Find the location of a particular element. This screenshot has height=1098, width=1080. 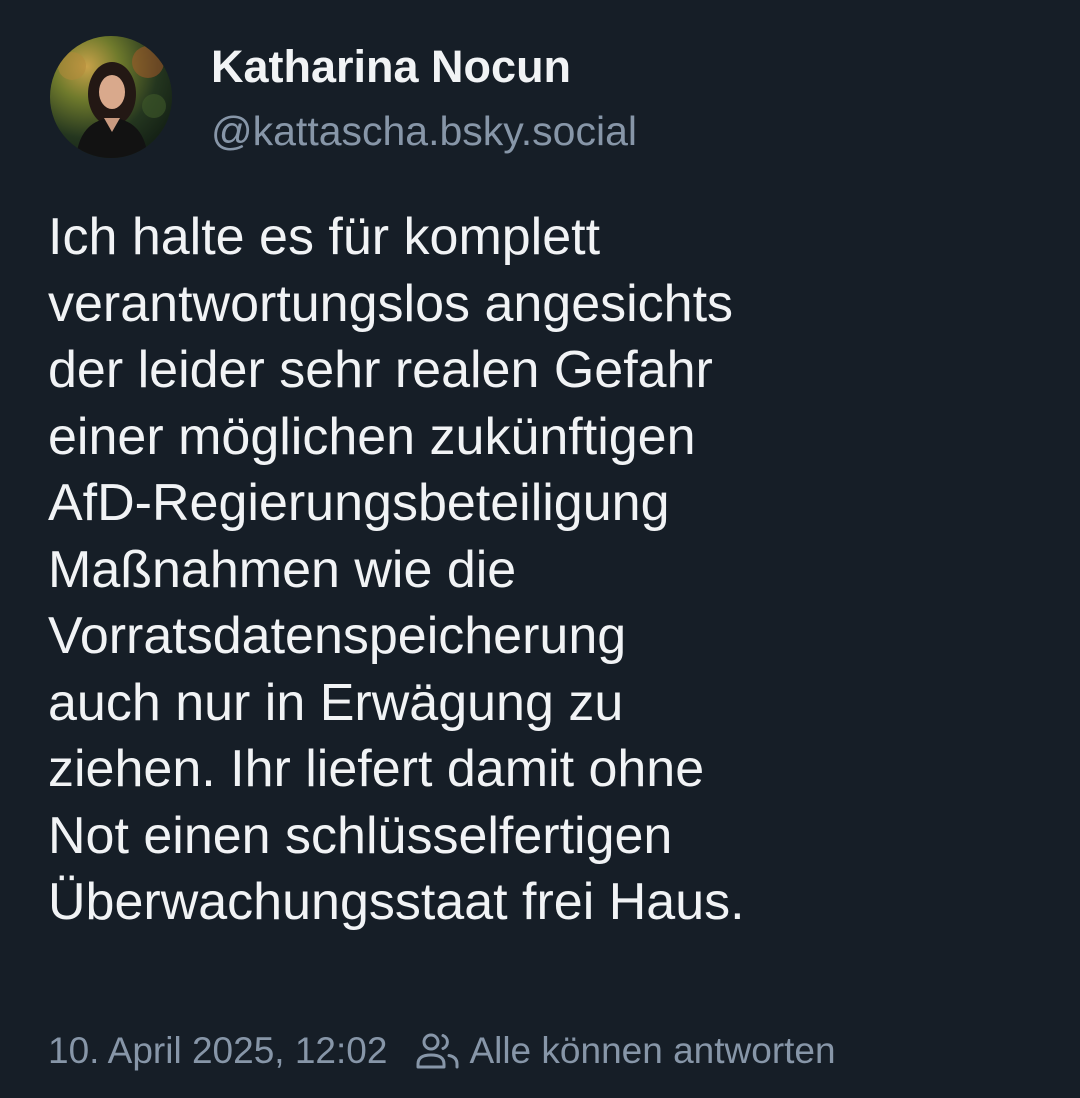

post-text-line: einer möglichen zukünftigen is located at coordinates (372, 436).